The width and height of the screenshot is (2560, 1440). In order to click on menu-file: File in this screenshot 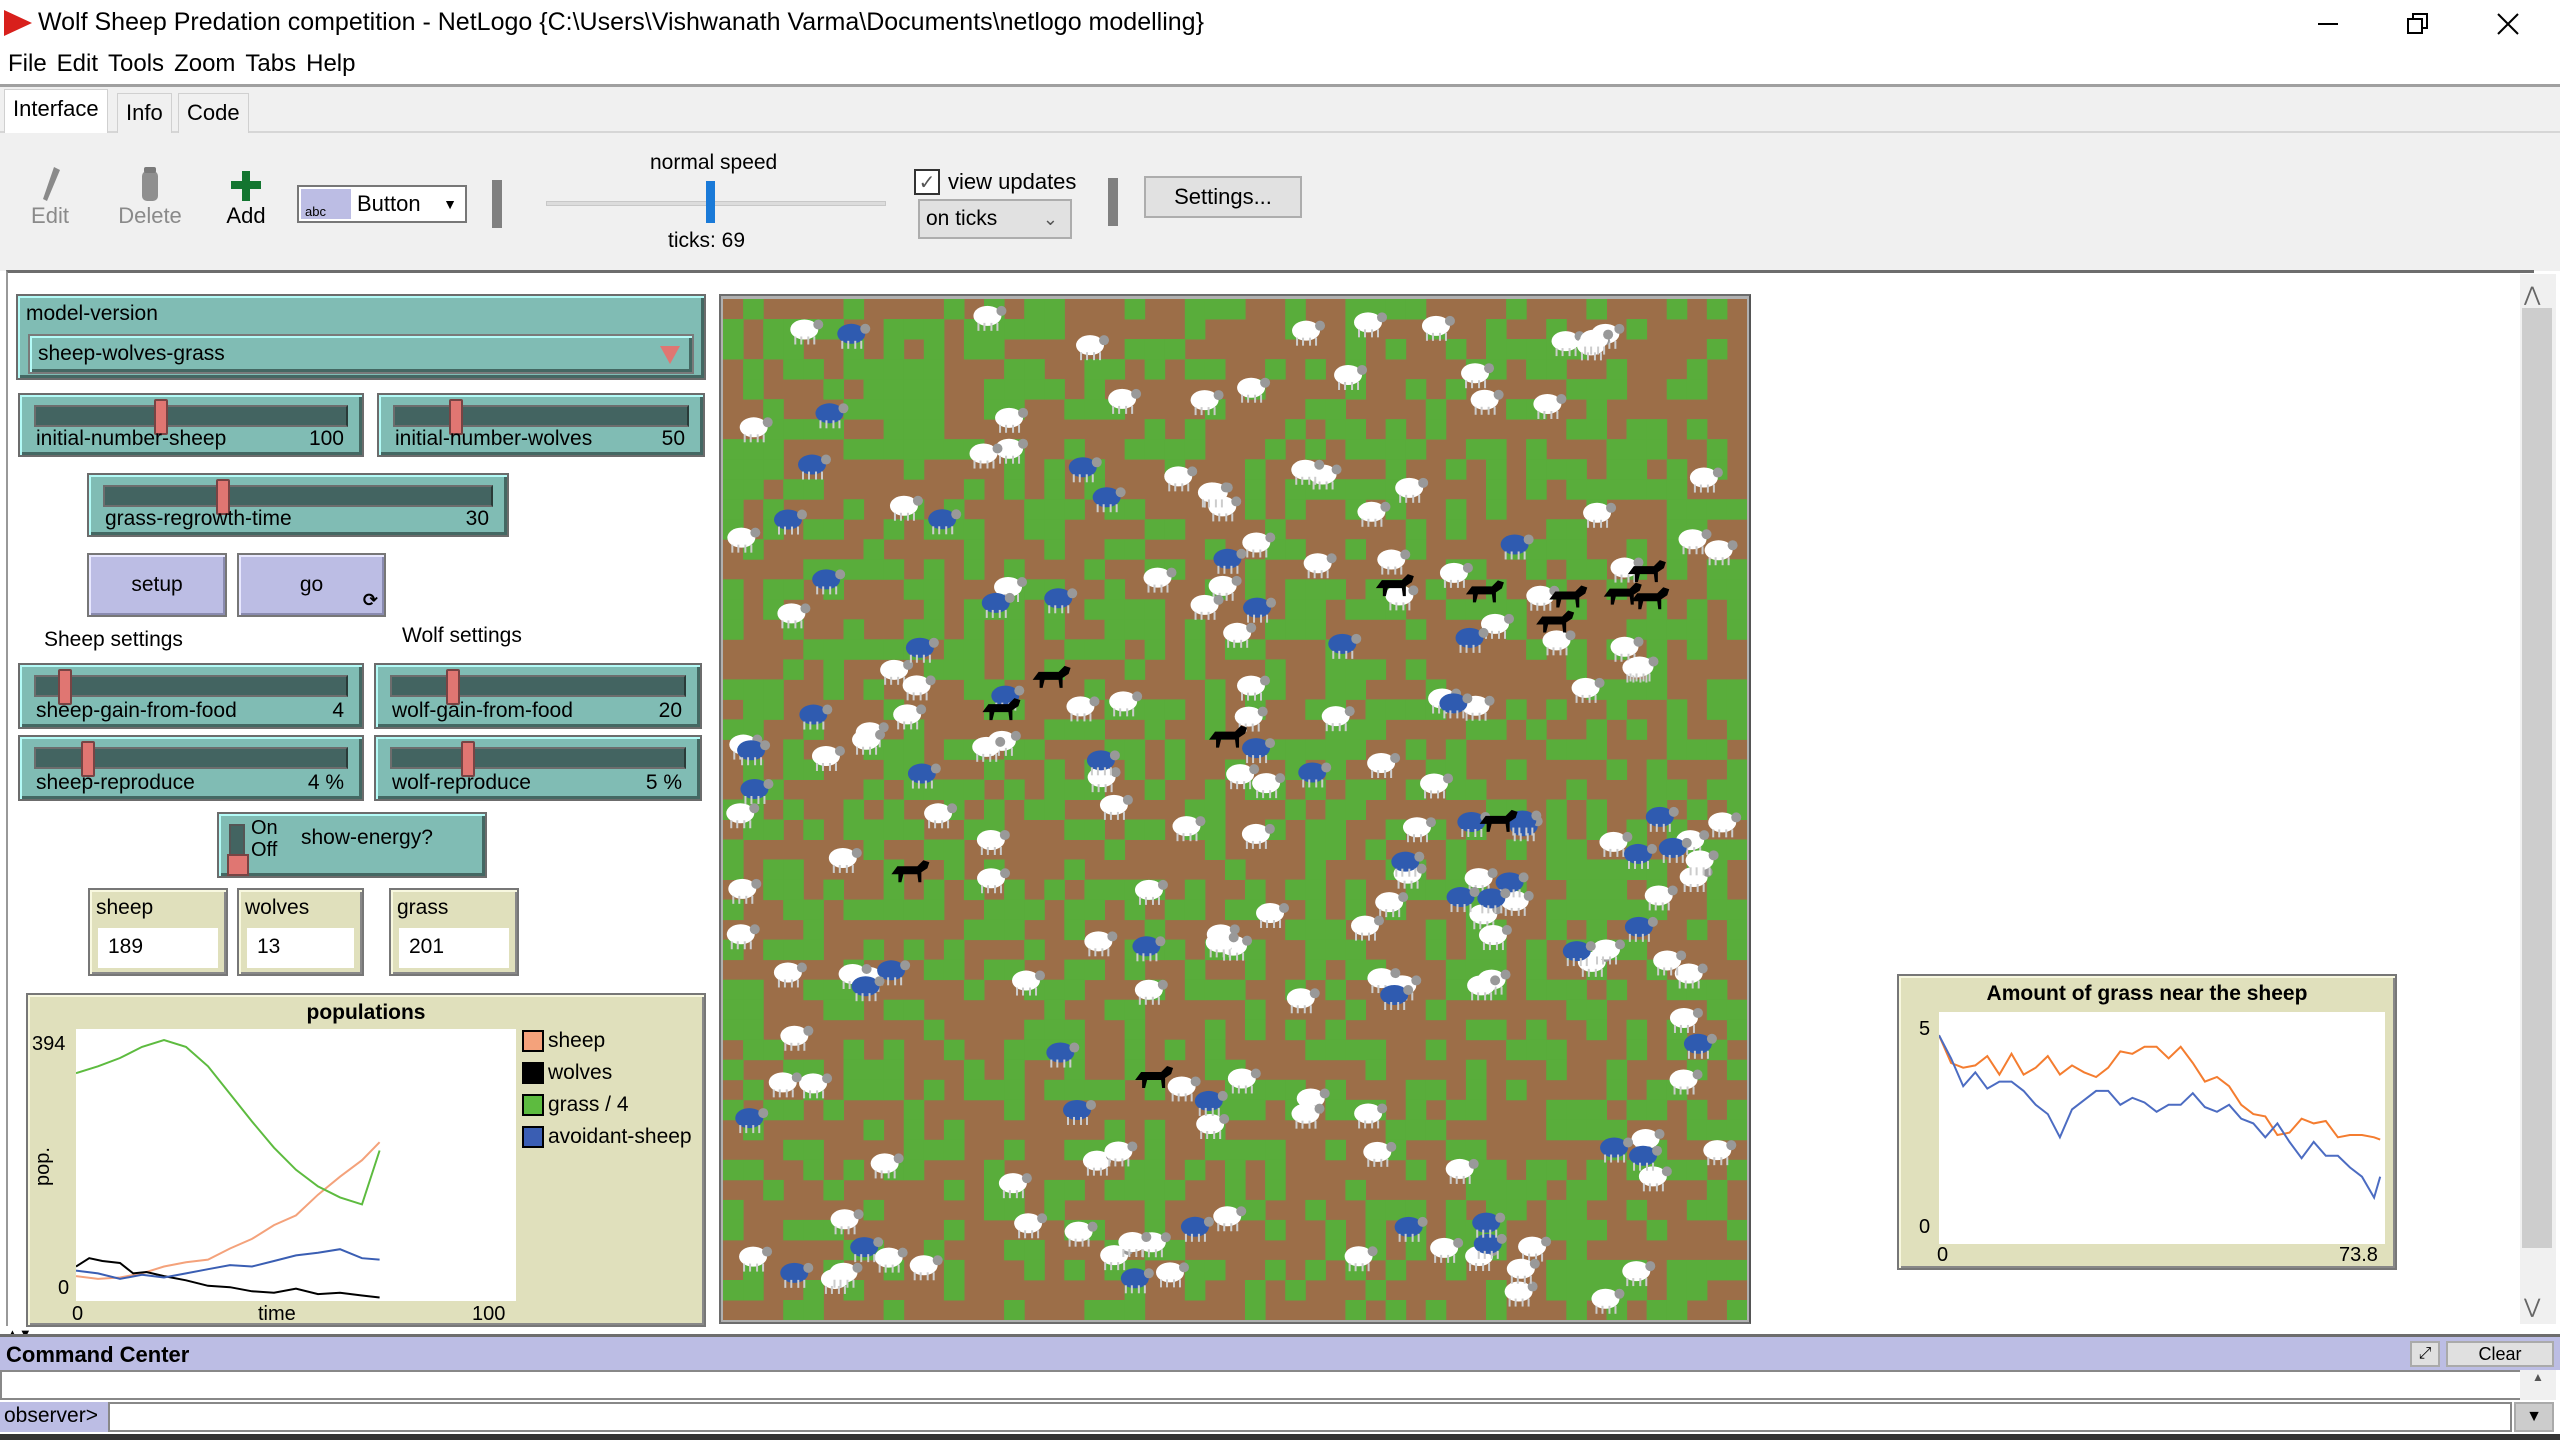, I will do `click(32, 66)`.